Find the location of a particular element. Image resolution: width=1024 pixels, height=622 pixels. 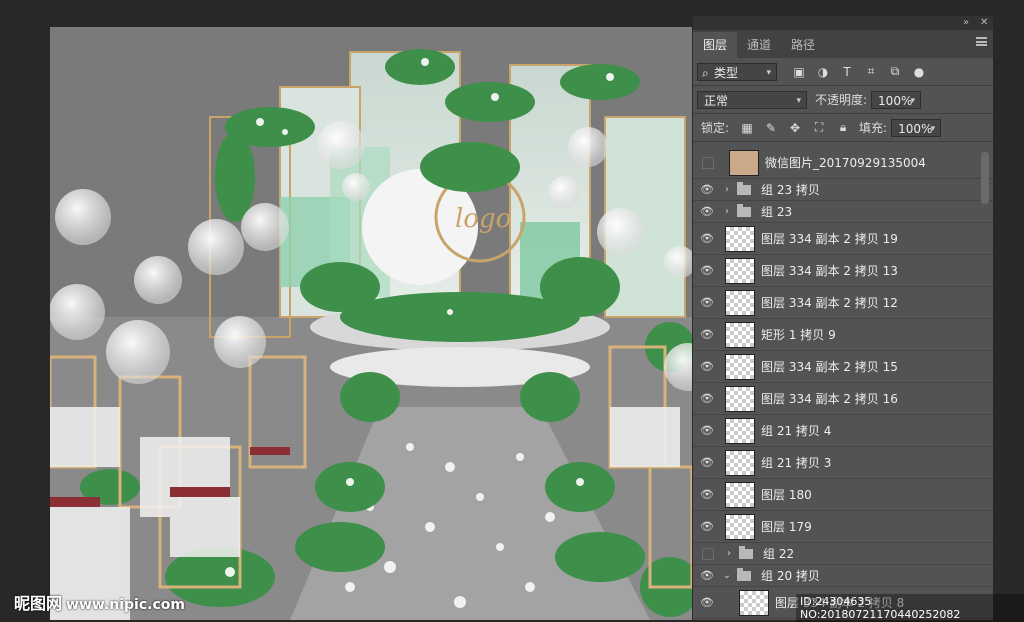

layers-scrollbar is located at coordinates (985, 178).